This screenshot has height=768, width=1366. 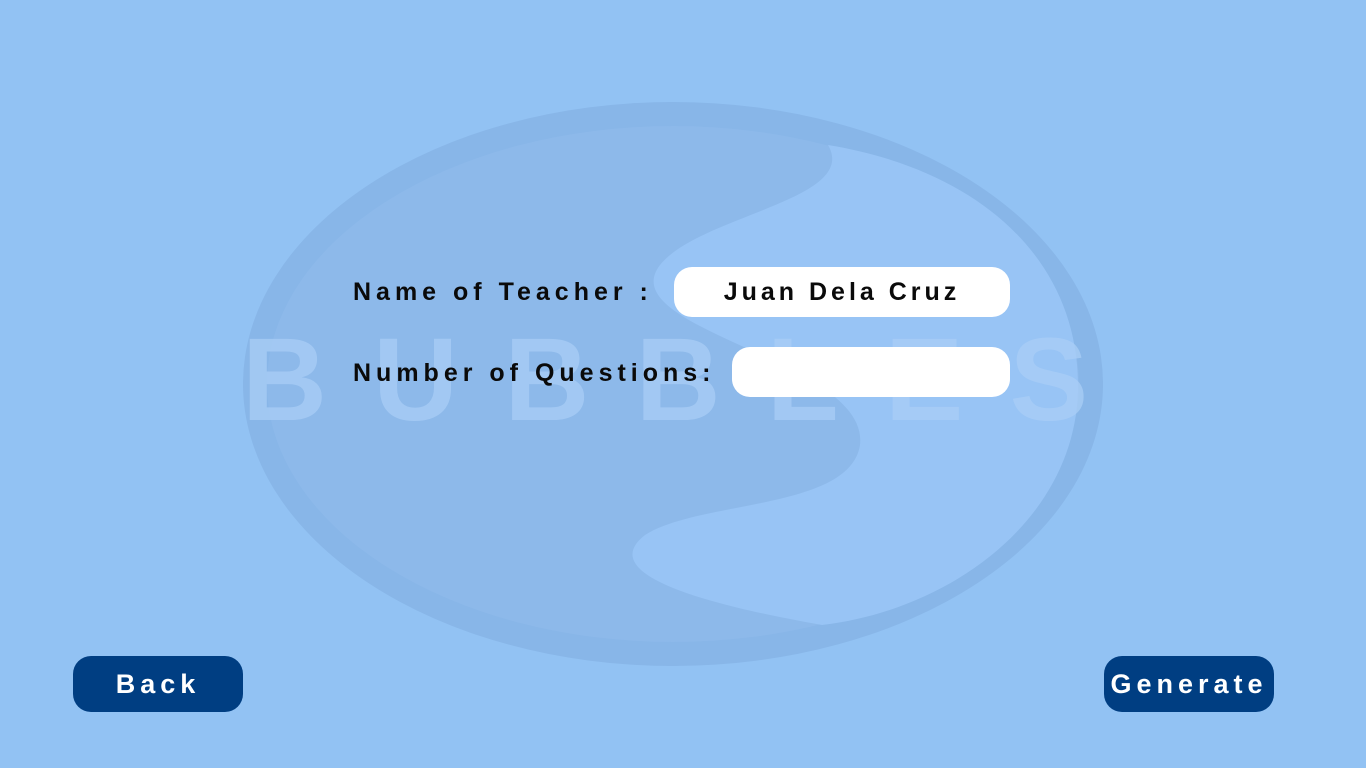 What do you see at coordinates (871, 372) in the screenshot?
I see `number-of-questions-input` at bounding box center [871, 372].